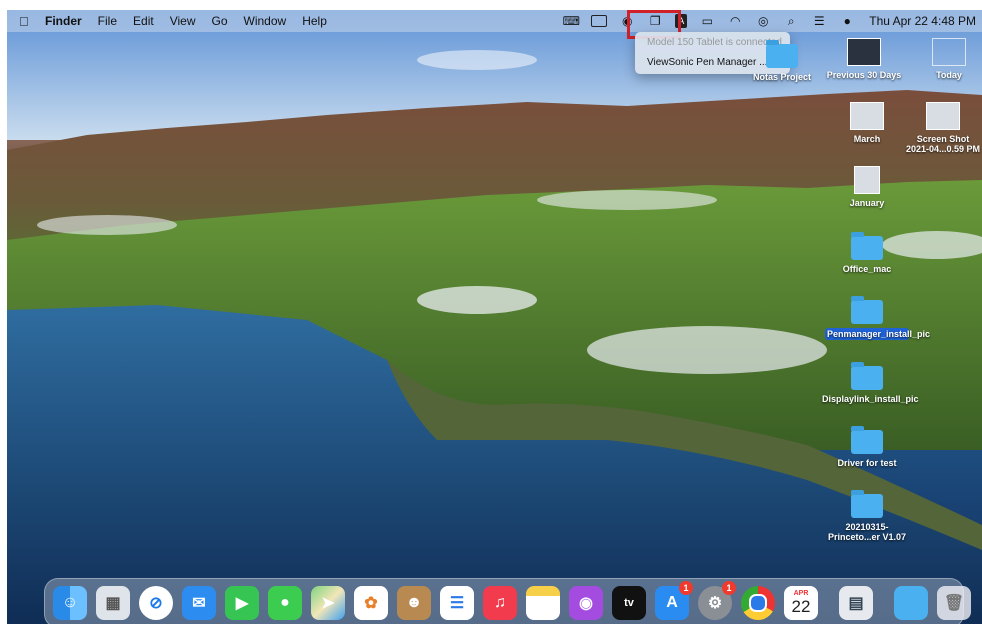 Image resolution: width=982 pixels, height=624 pixels. I want to click on menu-file: File, so click(107, 21).